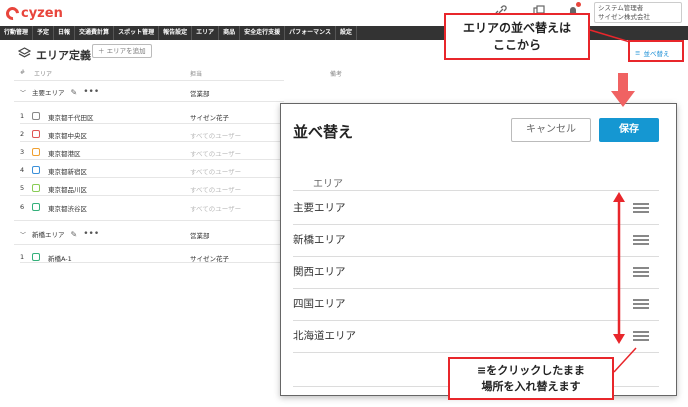 This screenshot has width=688, height=407. I want to click on menu-item: 交通費計算, so click(95, 33).